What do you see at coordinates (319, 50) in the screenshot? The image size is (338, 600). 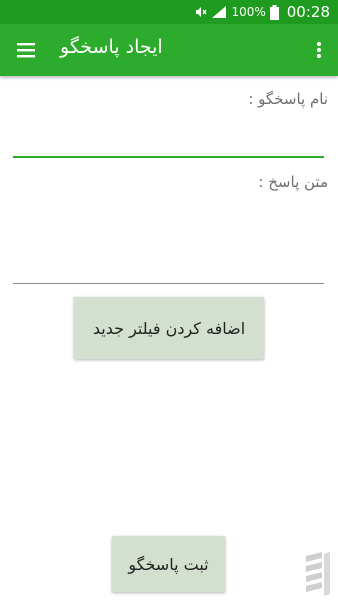 I see `more-vert-icon` at bounding box center [319, 50].